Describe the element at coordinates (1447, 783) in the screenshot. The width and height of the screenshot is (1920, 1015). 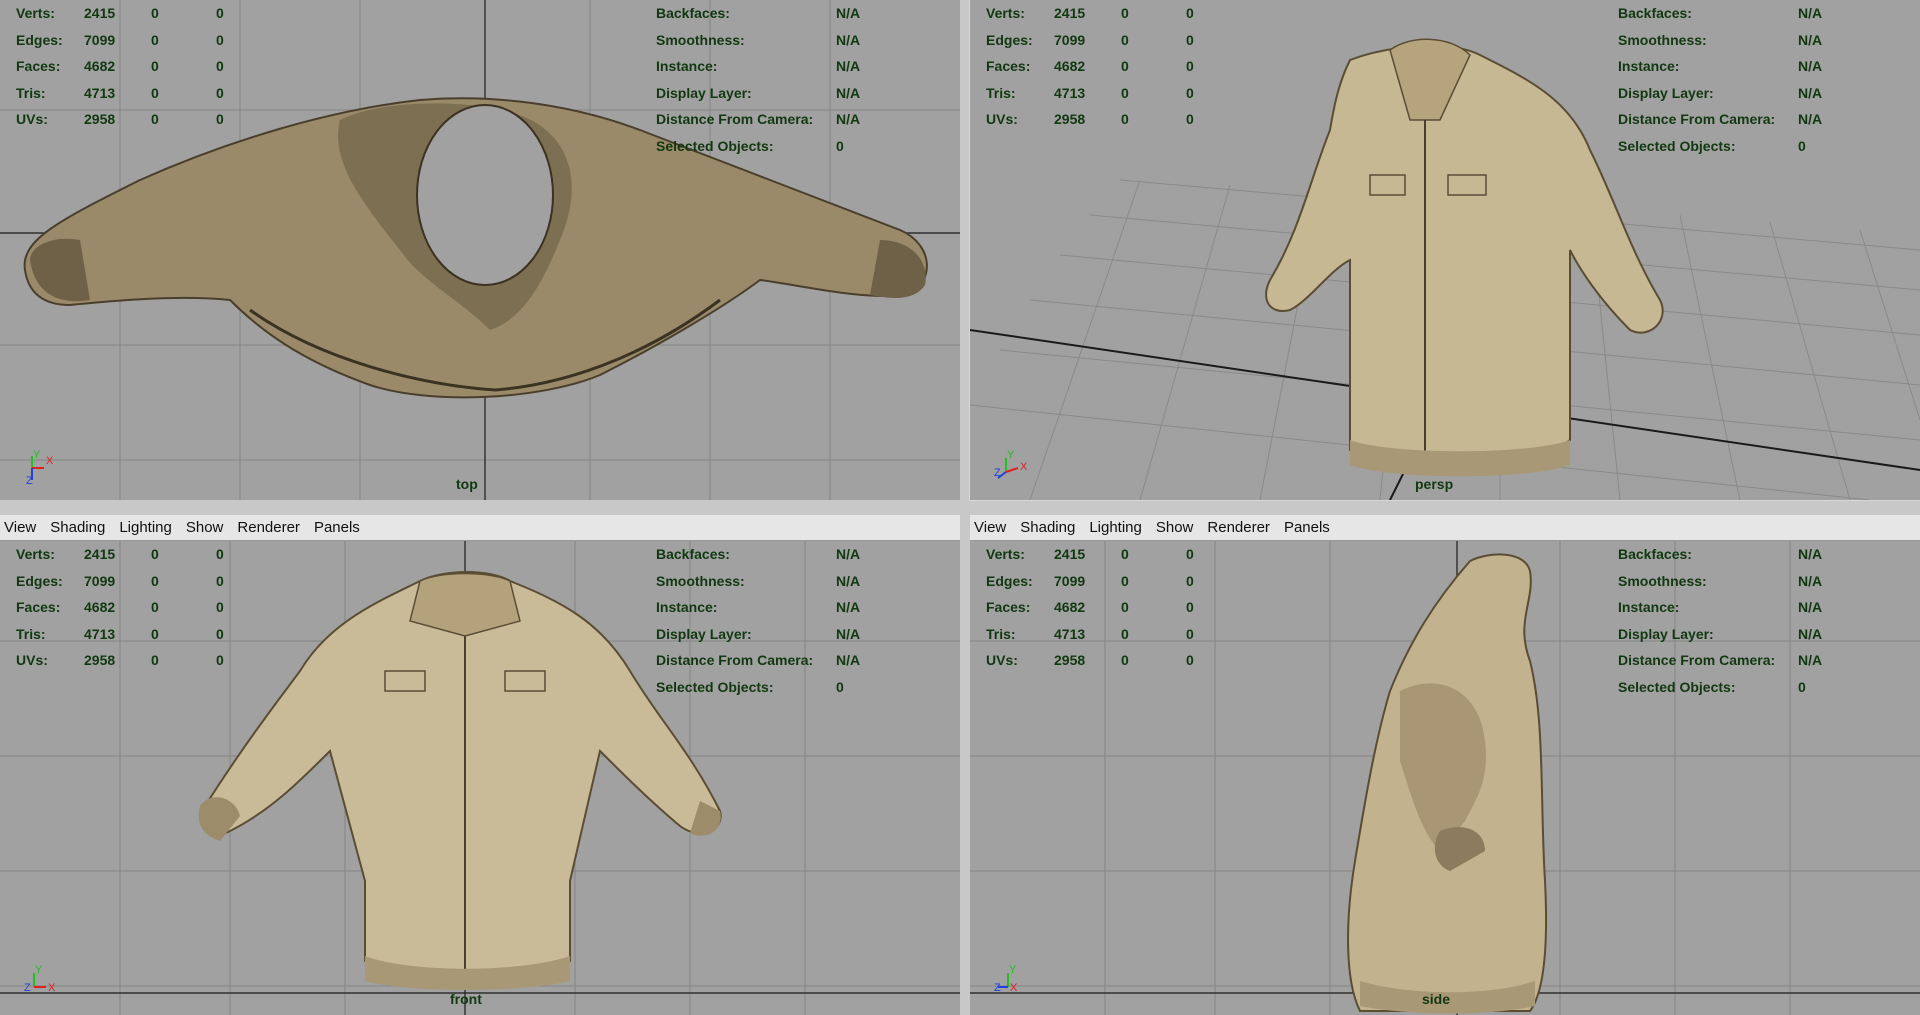
I see `jacket-side-view` at that location.